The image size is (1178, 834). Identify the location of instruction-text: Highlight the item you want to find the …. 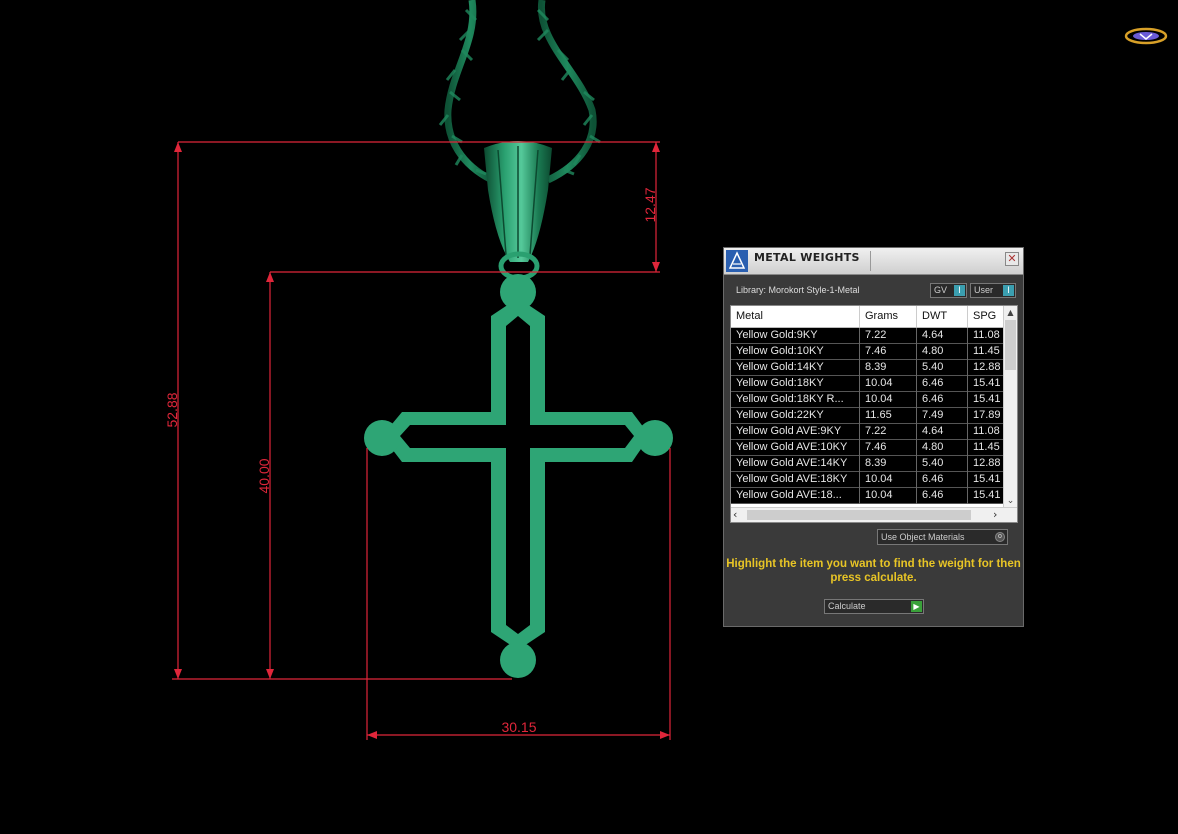
(873, 571).